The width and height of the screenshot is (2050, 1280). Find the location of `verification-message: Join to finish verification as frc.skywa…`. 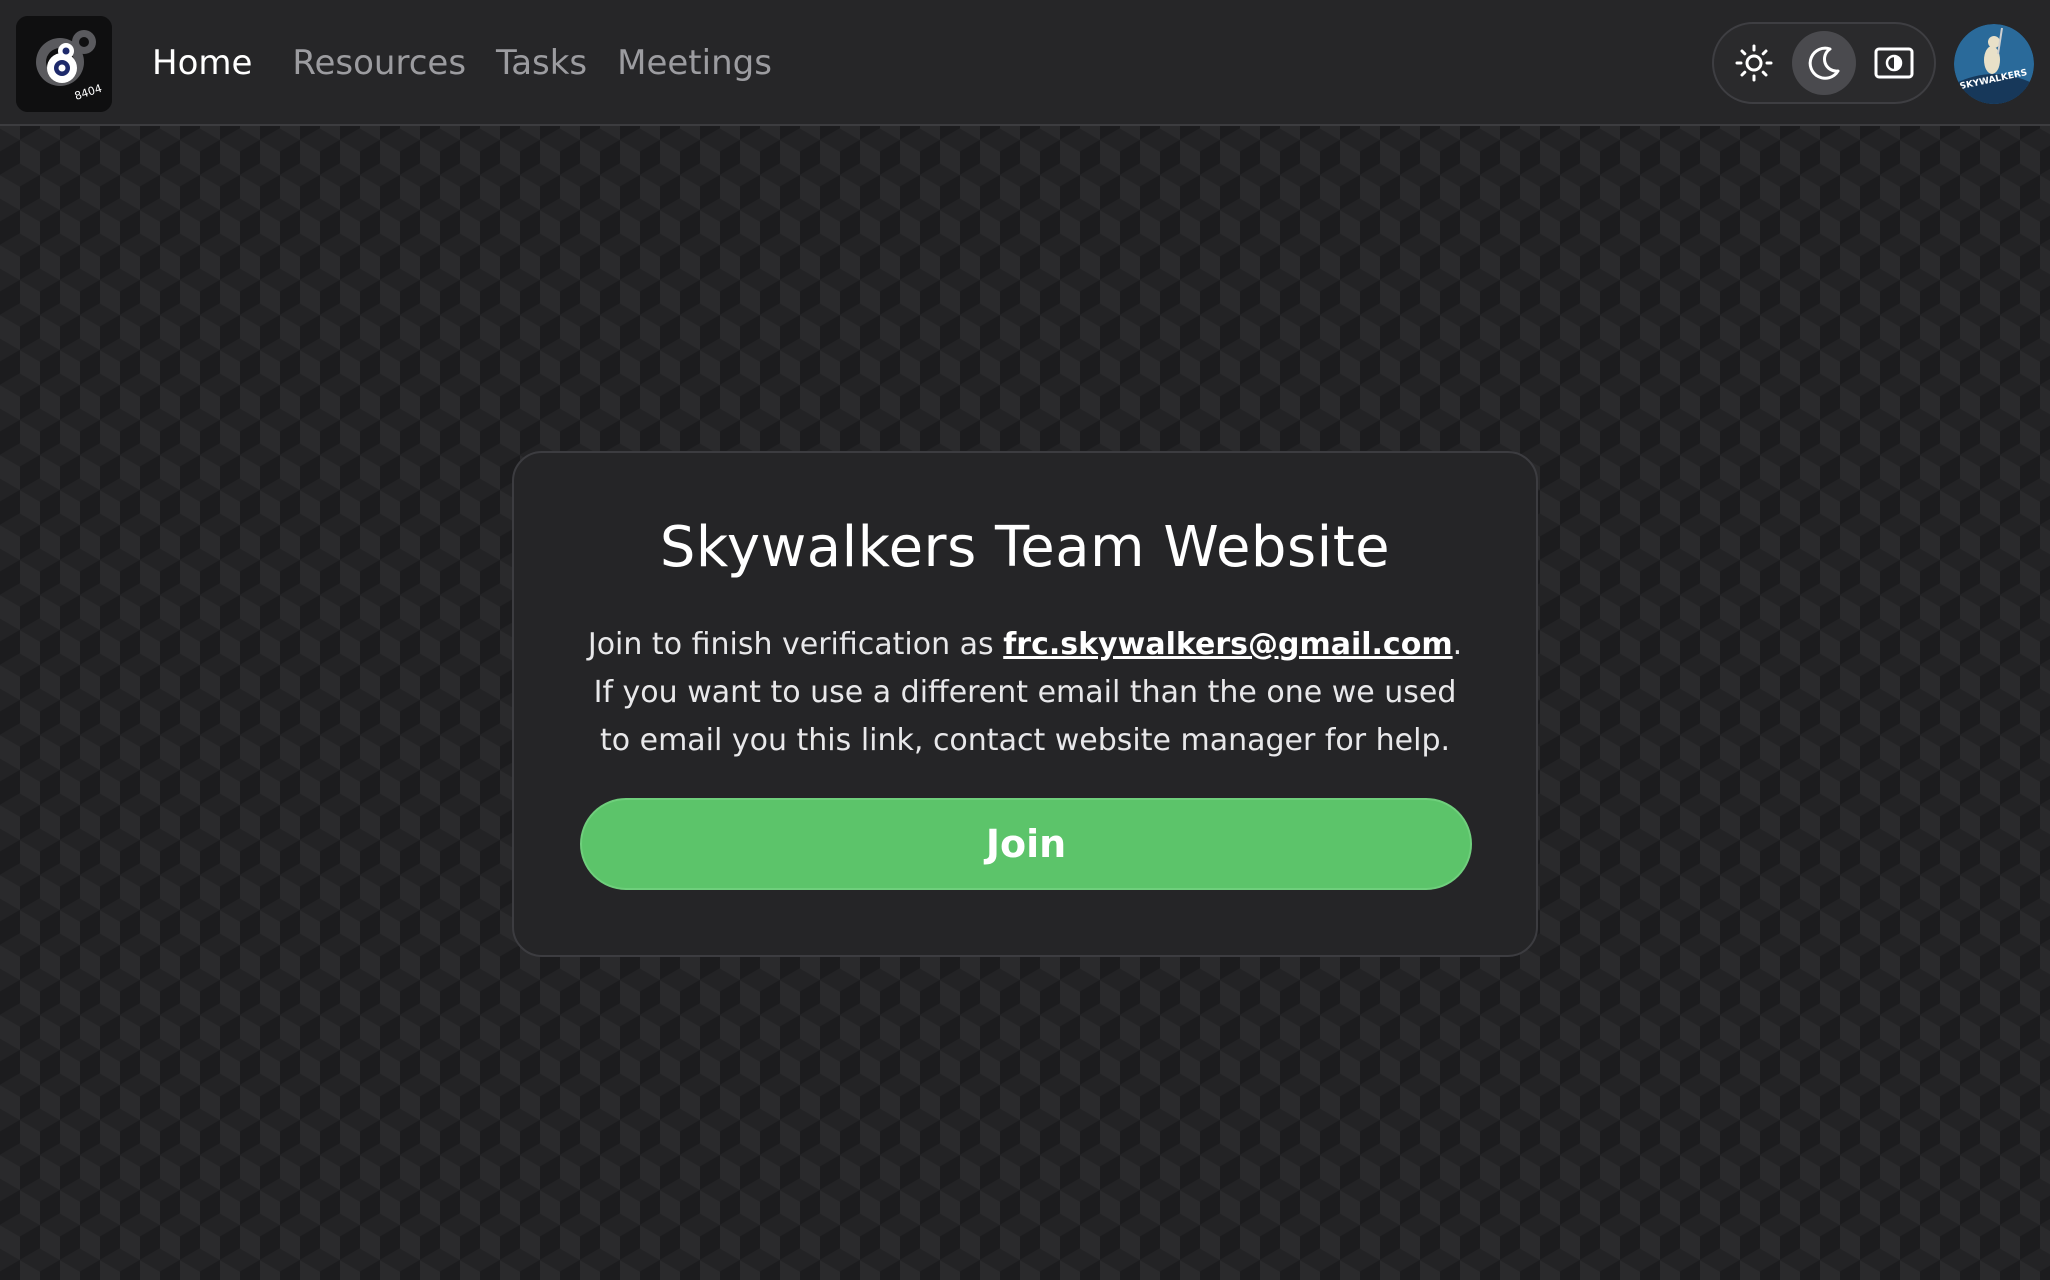

verification-message: Join to finish verification as frc.skywa… is located at coordinates (1025, 693).